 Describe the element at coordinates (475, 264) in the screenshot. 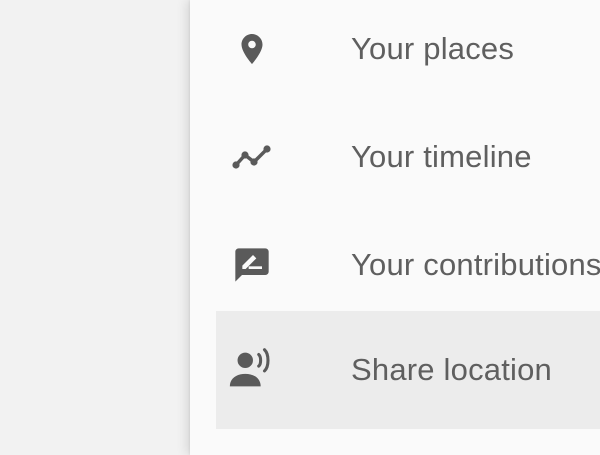

I see `menu-item-label: Your contributions` at that location.